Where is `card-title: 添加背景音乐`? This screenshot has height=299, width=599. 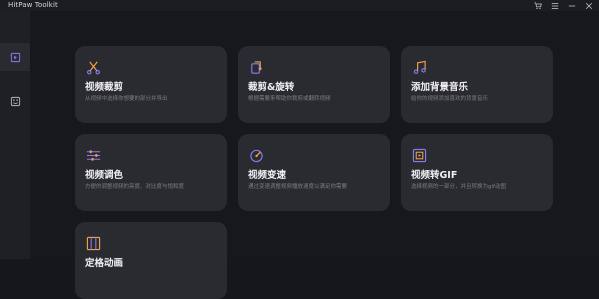 card-title: 添加背景音乐 is located at coordinates (440, 87).